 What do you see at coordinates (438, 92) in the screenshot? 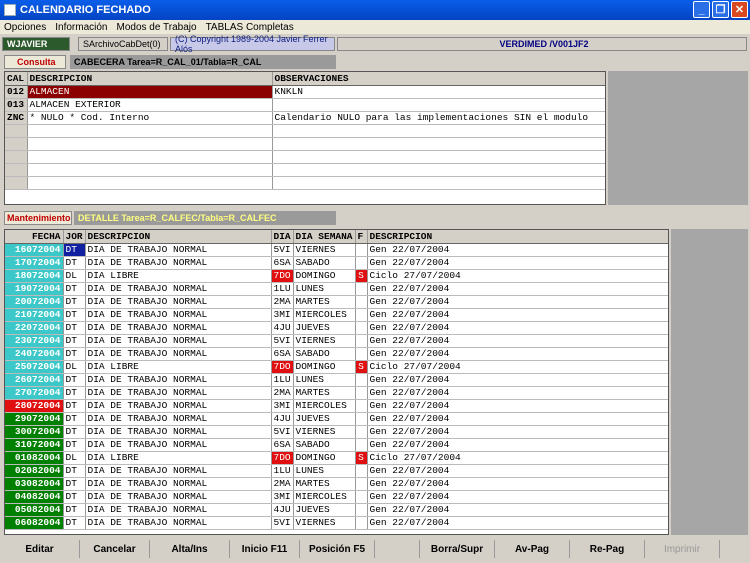
I see `observaciones-cell: KNKLN` at bounding box center [438, 92].